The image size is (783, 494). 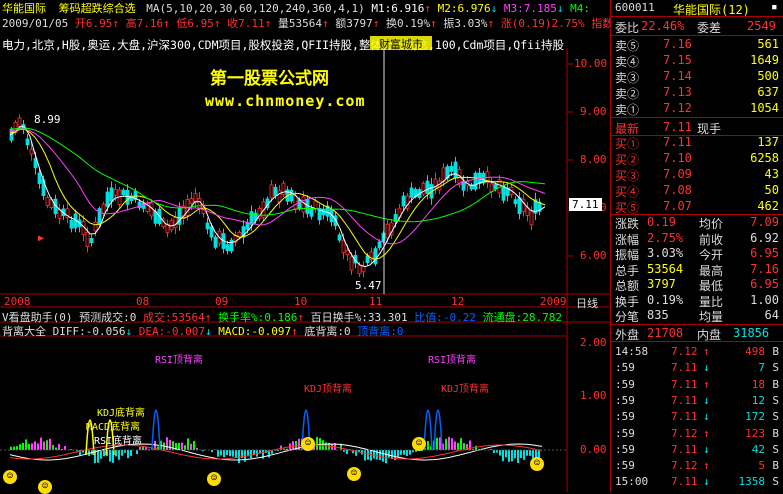 What do you see at coordinates (697, 93) in the screenshot?
I see `sell-row: 卖②7.13637` at bounding box center [697, 93].